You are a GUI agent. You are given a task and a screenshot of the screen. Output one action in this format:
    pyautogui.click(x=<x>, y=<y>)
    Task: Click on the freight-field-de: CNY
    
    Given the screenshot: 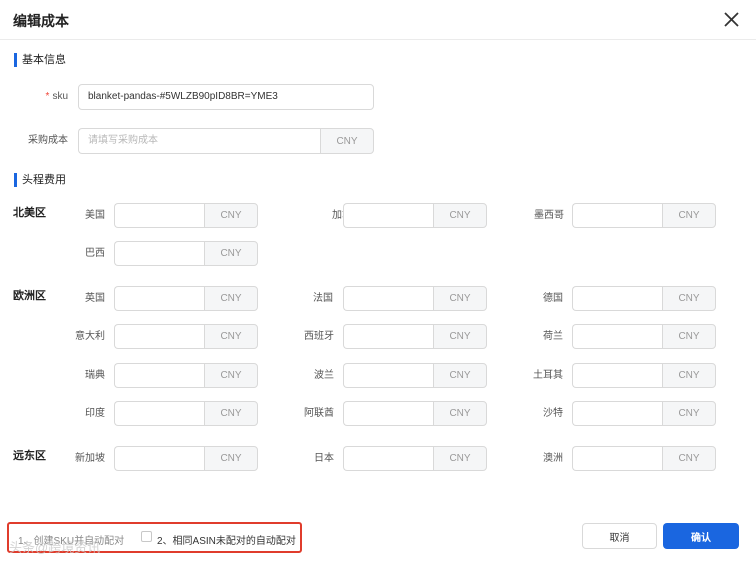 What is the action you would take?
    pyautogui.click(x=664, y=298)
    